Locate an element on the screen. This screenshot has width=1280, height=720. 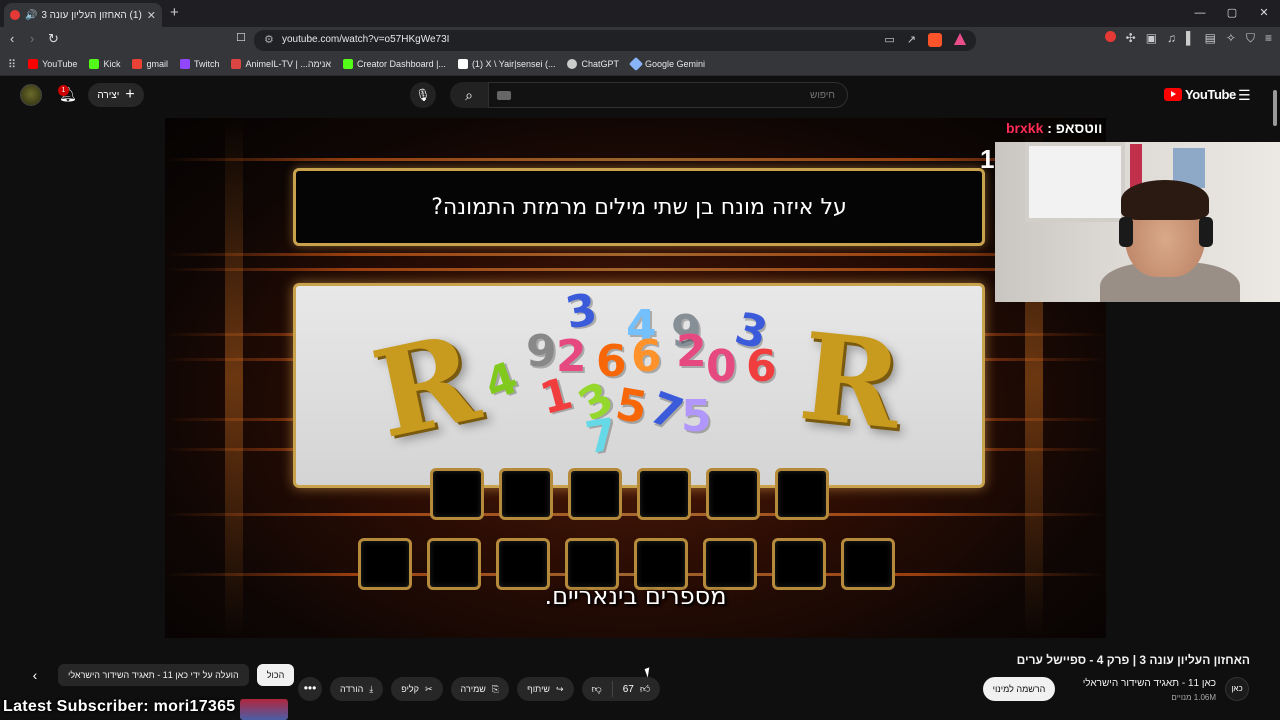
extension-box-icon: ▣ is located at coordinates (1151, 38).